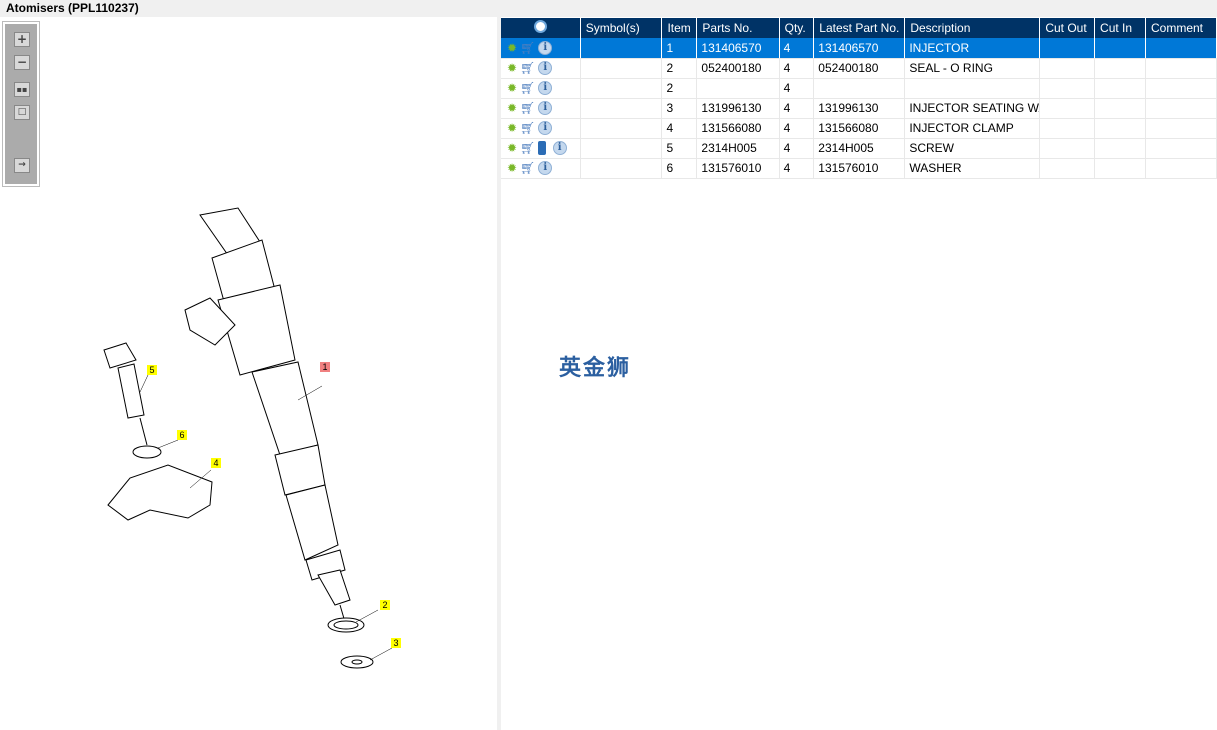 This screenshot has height=730, width=1217. I want to click on callout-2: 2, so click(385, 605).